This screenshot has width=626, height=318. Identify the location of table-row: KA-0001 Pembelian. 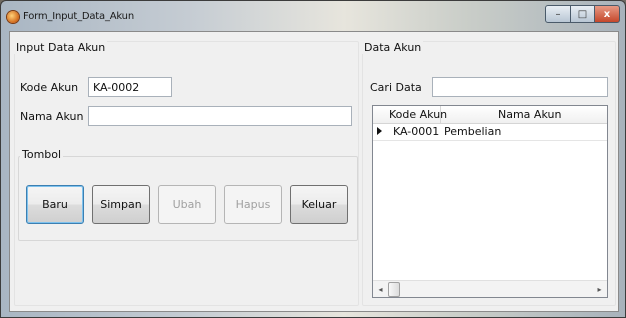
(490, 132).